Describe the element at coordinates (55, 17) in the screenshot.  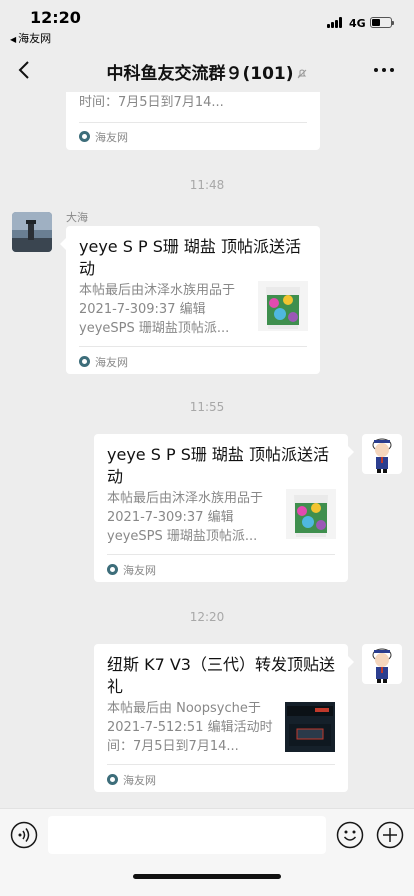
I see `status-time: 12:20` at that location.